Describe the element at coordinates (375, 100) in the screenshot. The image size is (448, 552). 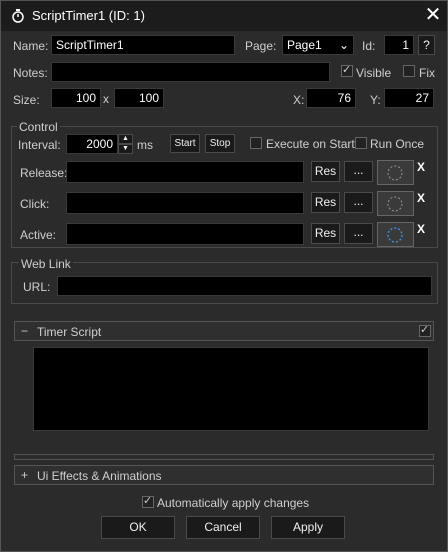
I see `y-label: Y:` at that location.